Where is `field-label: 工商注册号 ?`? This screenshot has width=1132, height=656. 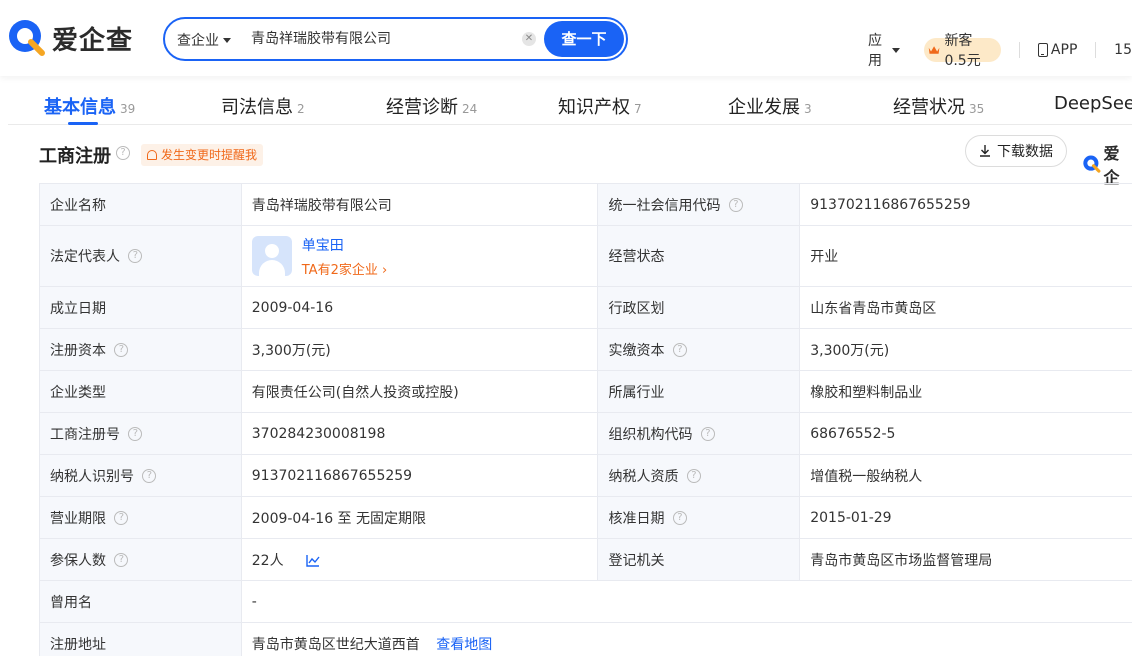 field-label: 工商注册号 ? is located at coordinates (140, 433).